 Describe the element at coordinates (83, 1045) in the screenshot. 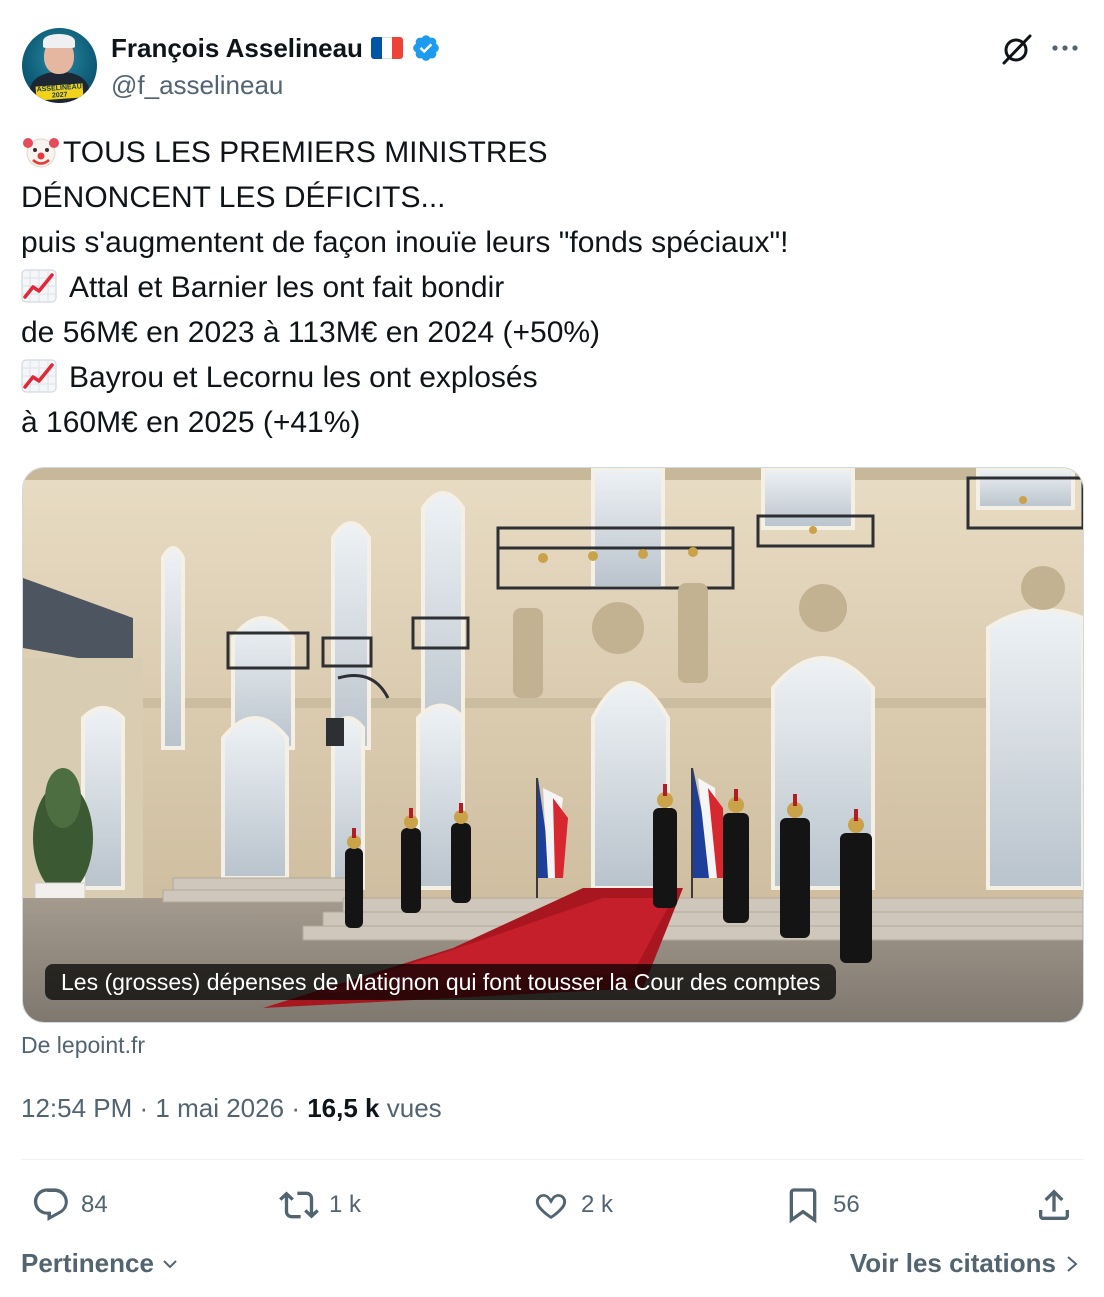

I see `link-source: De lepoint.fr` at that location.